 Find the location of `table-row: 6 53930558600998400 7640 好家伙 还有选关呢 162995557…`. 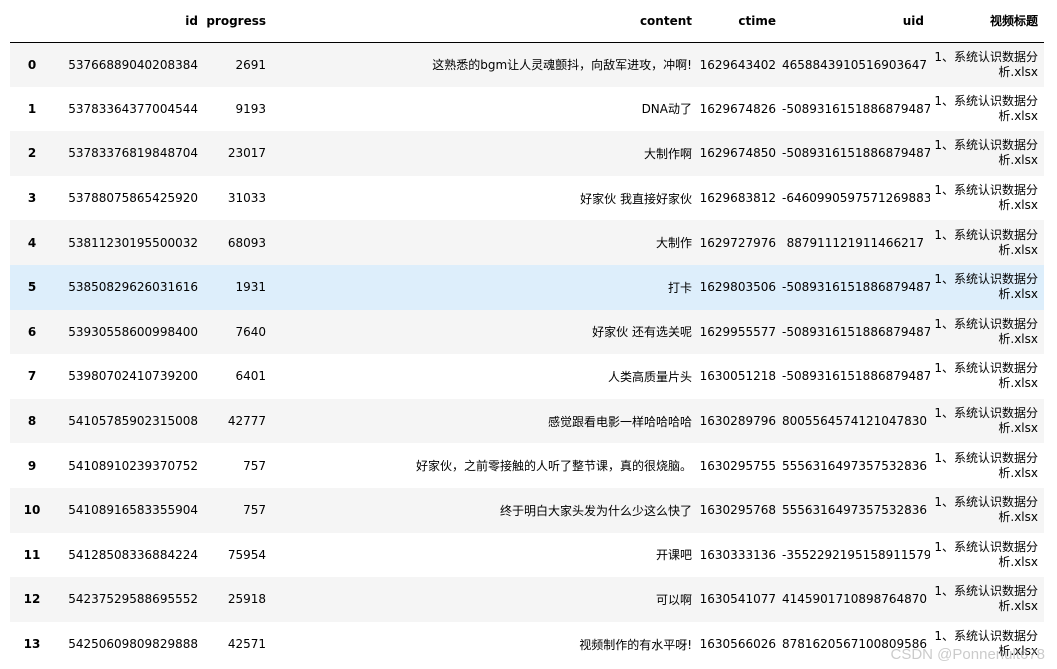

table-row: 6 53930558600998400 7640 好家伙 还有选关呢 162995557… is located at coordinates (527, 332).